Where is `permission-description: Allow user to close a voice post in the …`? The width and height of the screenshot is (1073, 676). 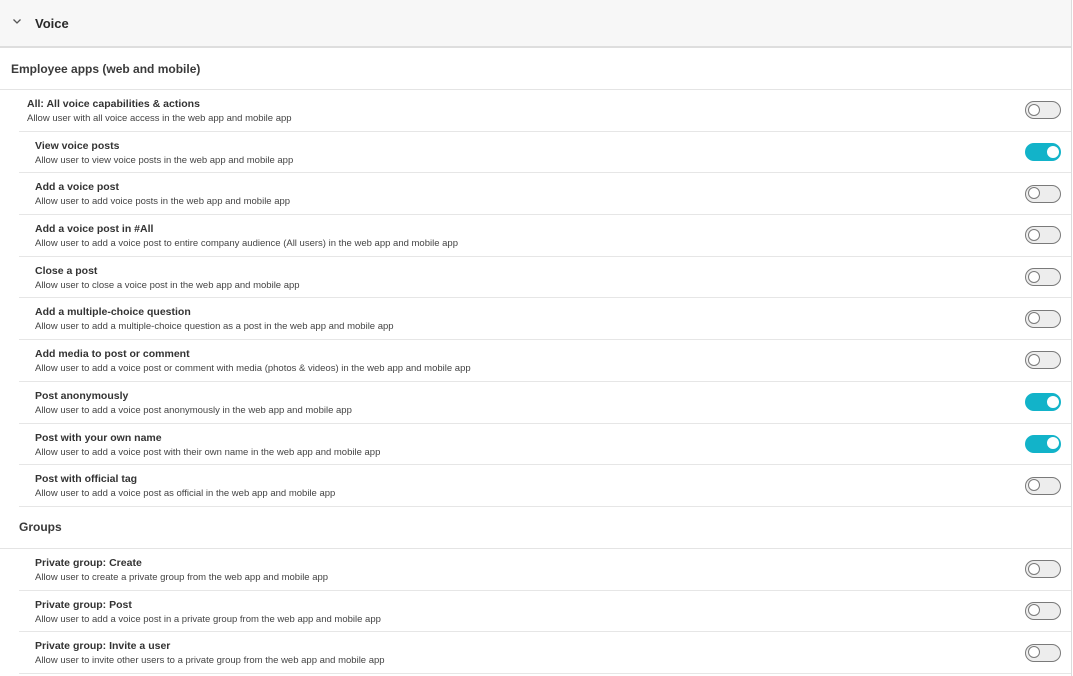
permission-description: Allow user to close a voice post in the … is located at coordinates (167, 285).